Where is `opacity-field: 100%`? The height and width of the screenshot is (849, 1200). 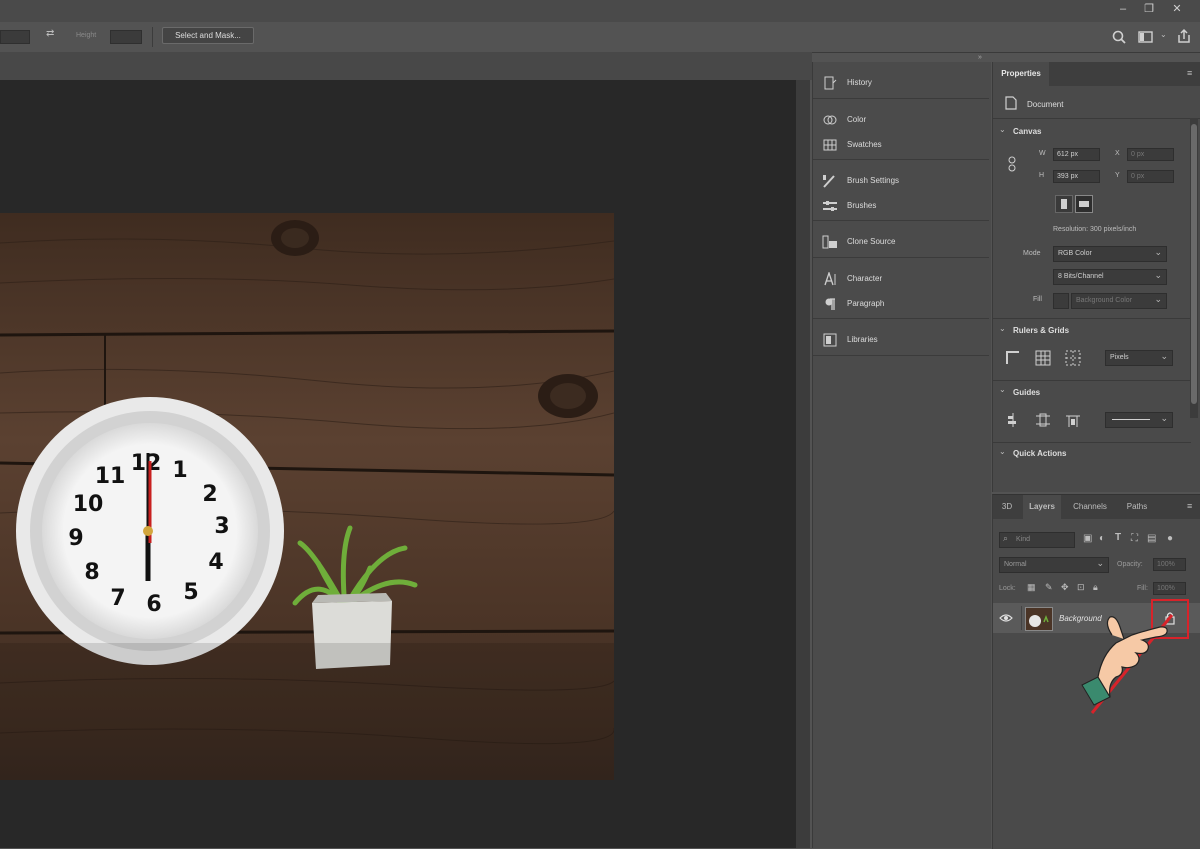
opacity-field: 100% is located at coordinates (1169, 564).